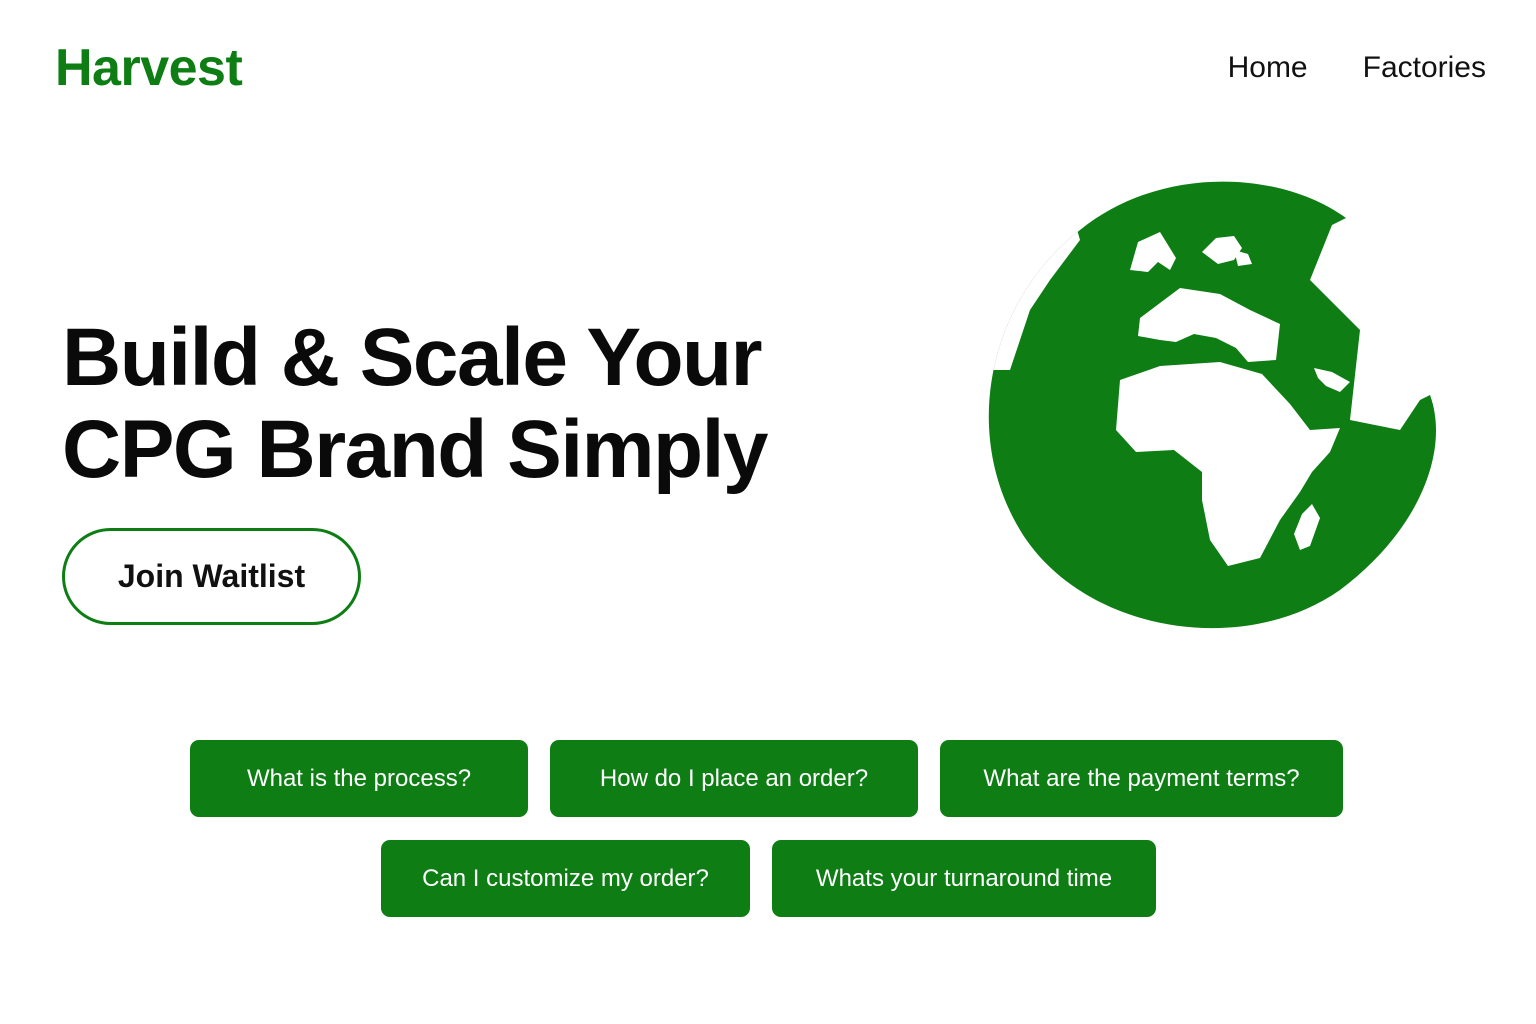 Image resolution: width=1536 pixels, height=1024 pixels. What do you see at coordinates (734, 778) in the screenshot?
I see `faq-button-place-order: How do I place an order?` at bounding box center [734, 778].